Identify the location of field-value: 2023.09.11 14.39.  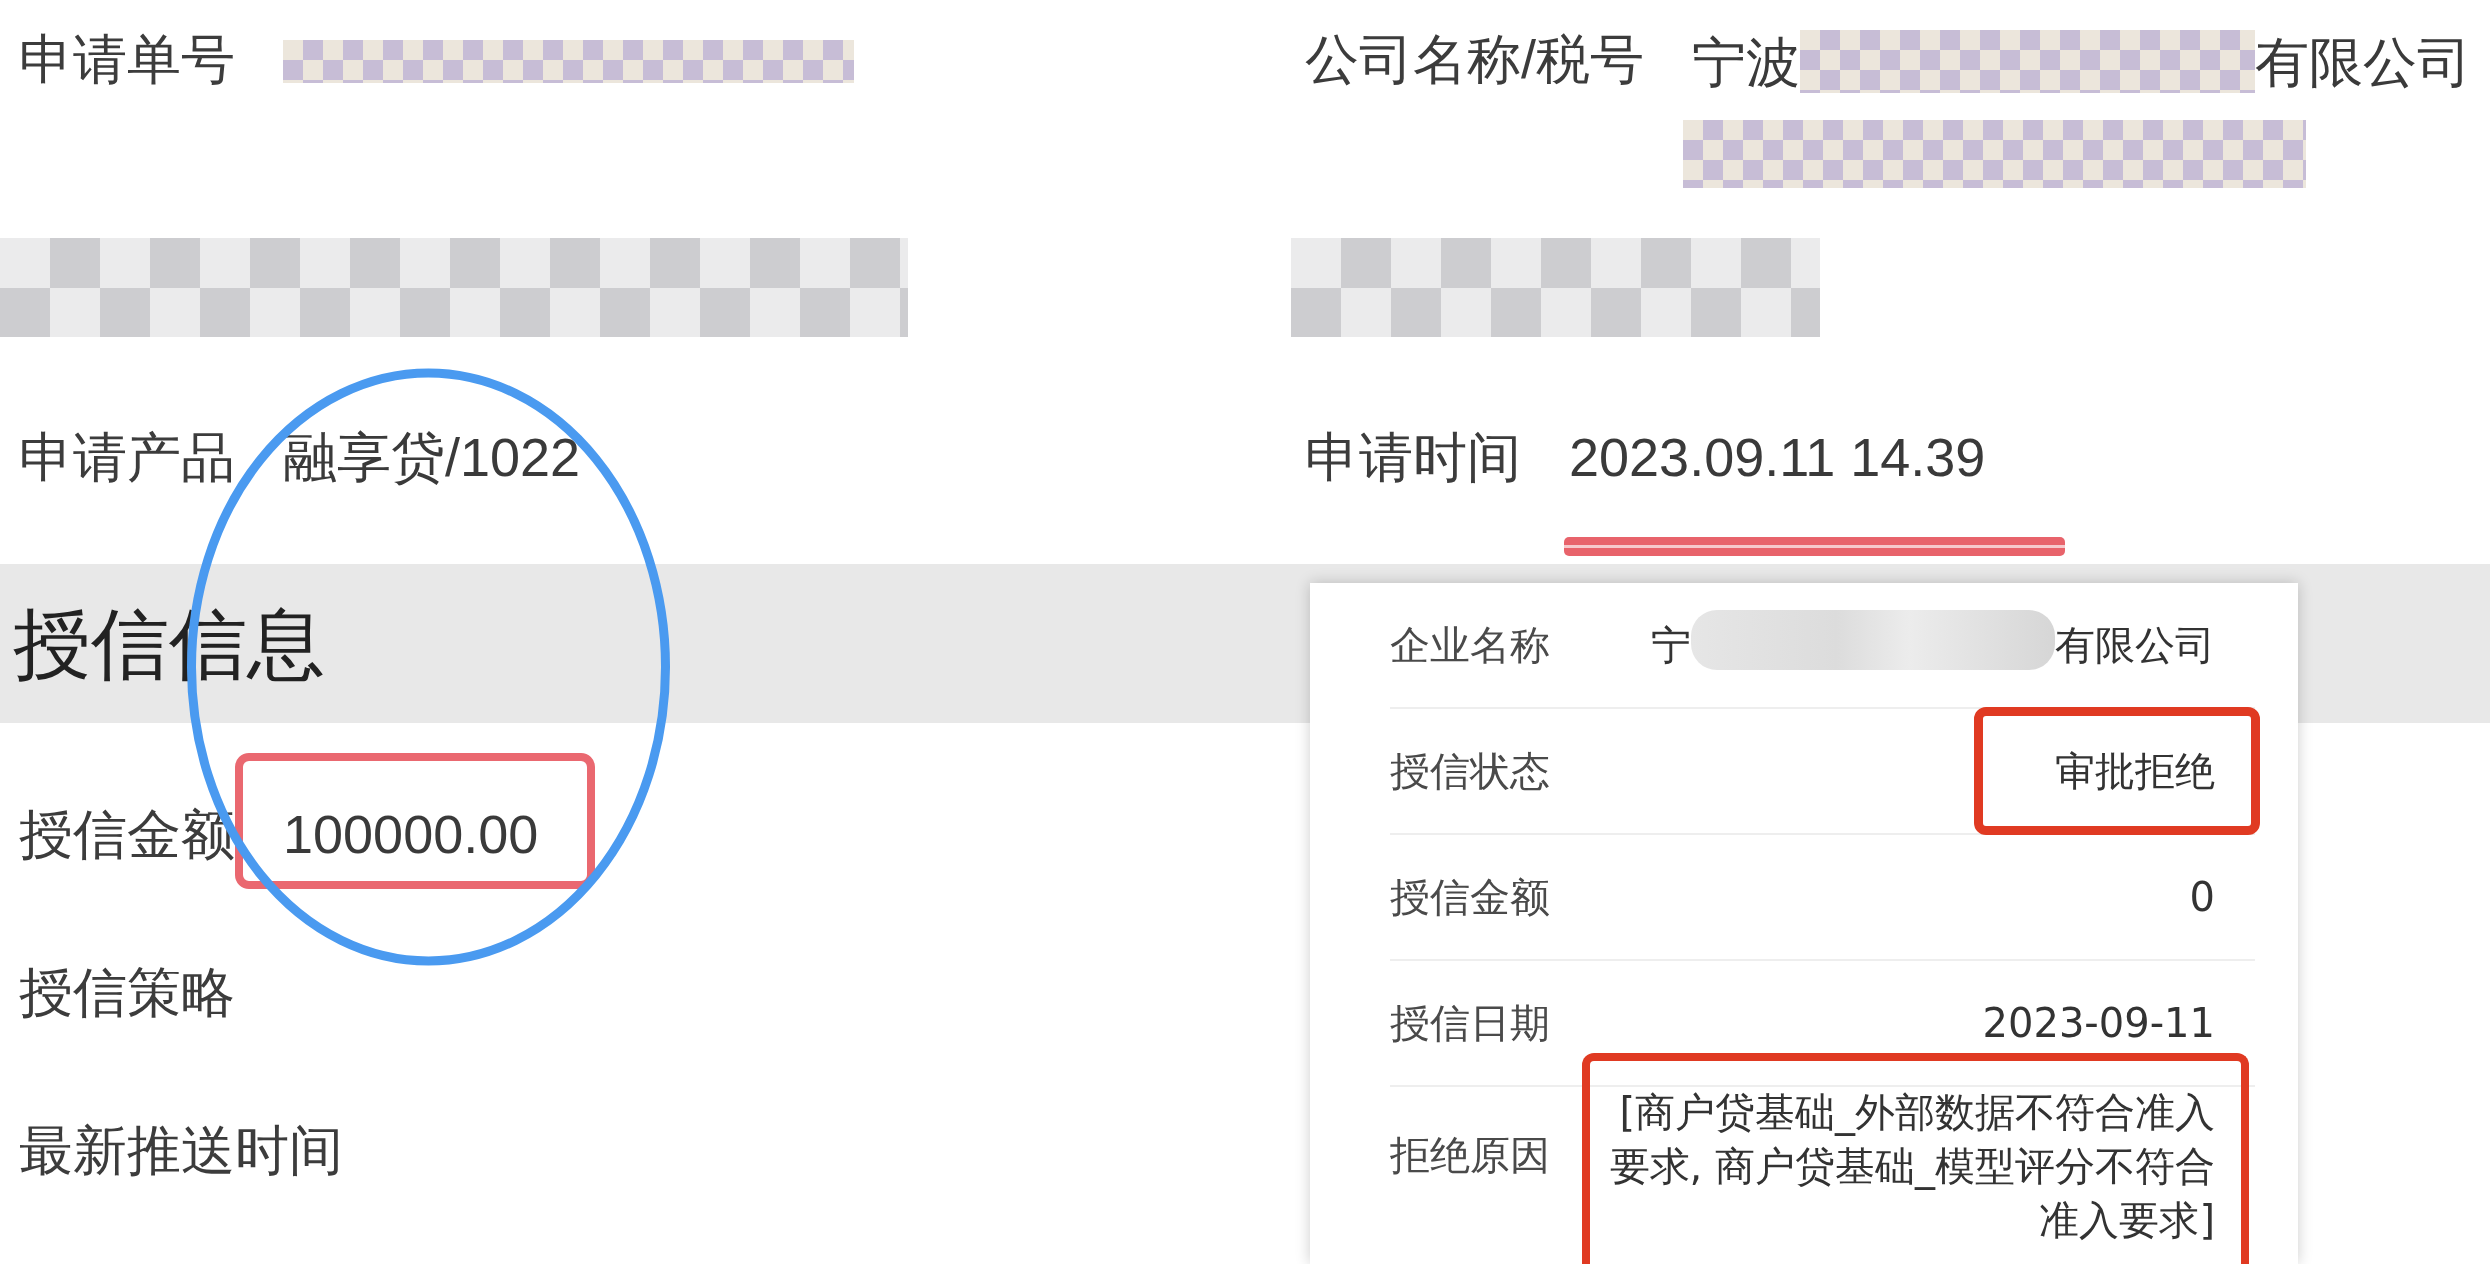
(1777, 457).